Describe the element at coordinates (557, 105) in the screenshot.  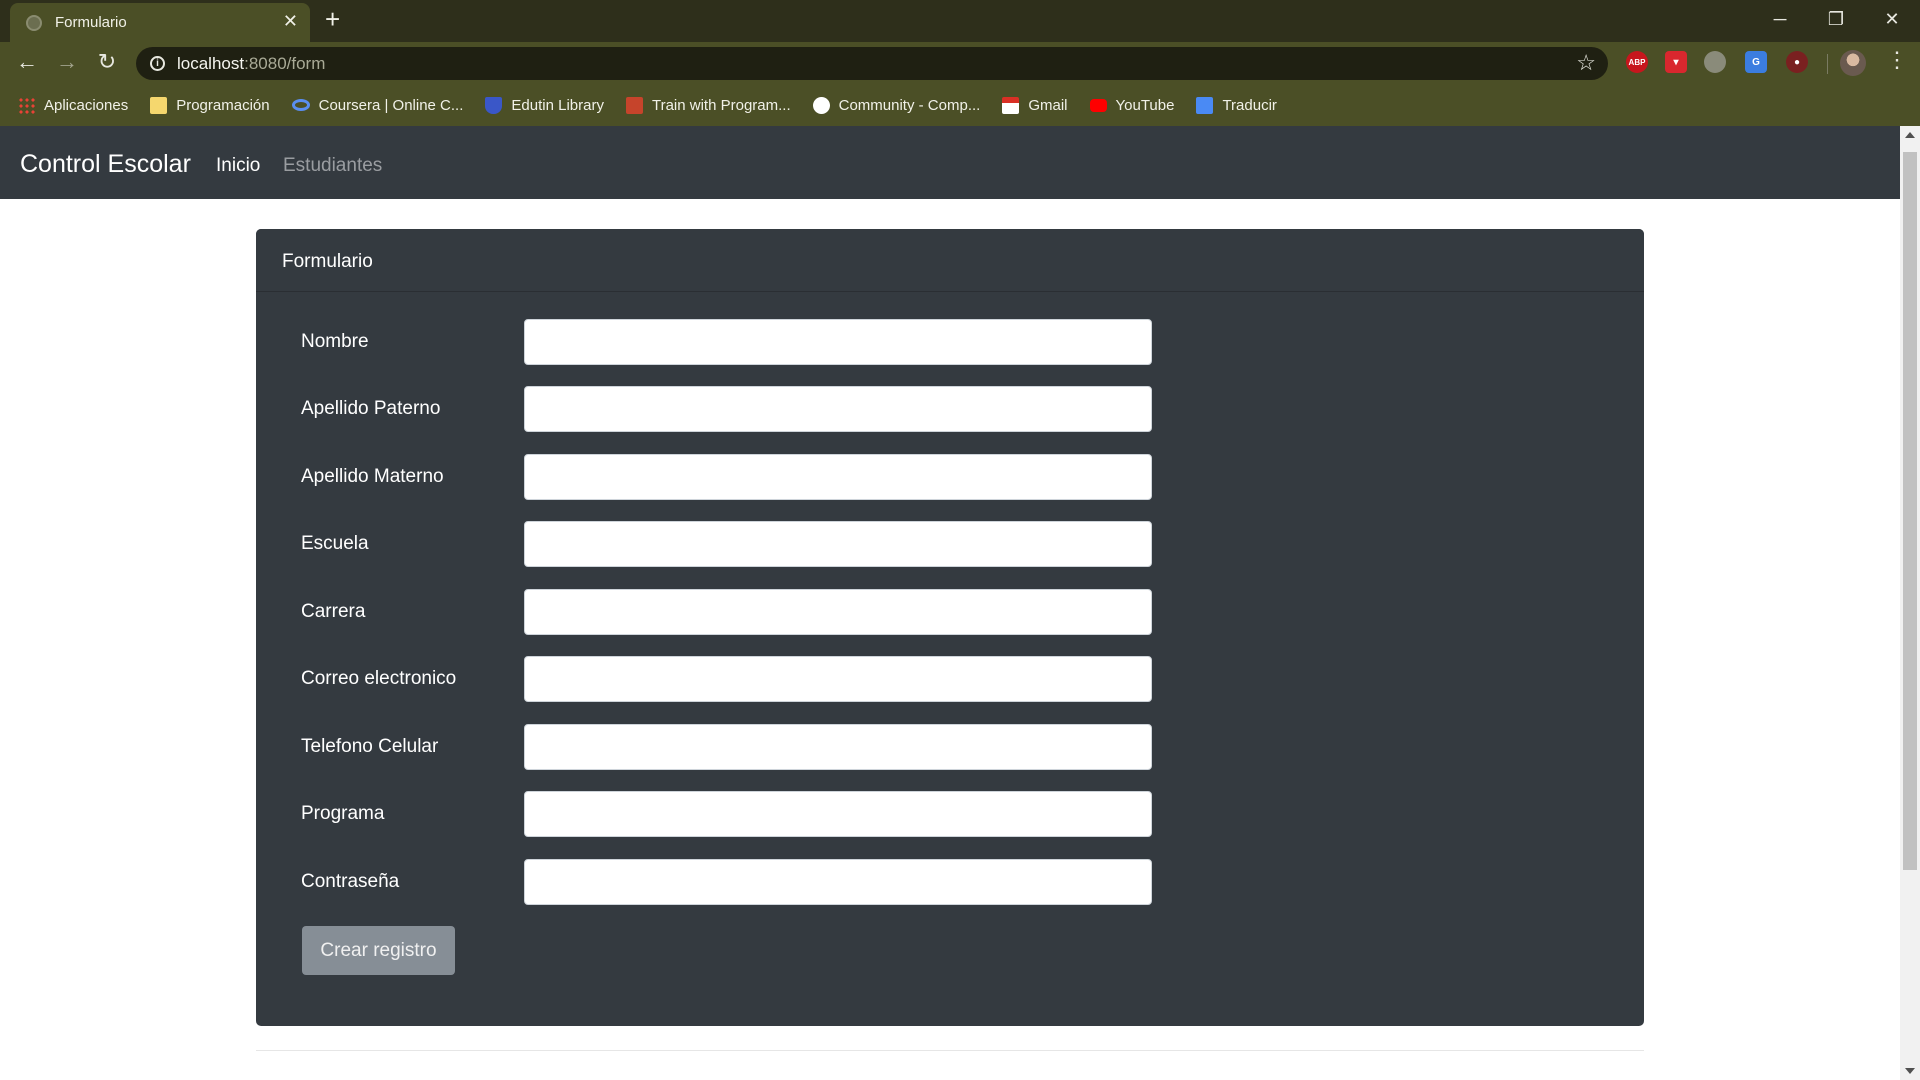
I see `bookmark-label: Edutin Library` at that location.